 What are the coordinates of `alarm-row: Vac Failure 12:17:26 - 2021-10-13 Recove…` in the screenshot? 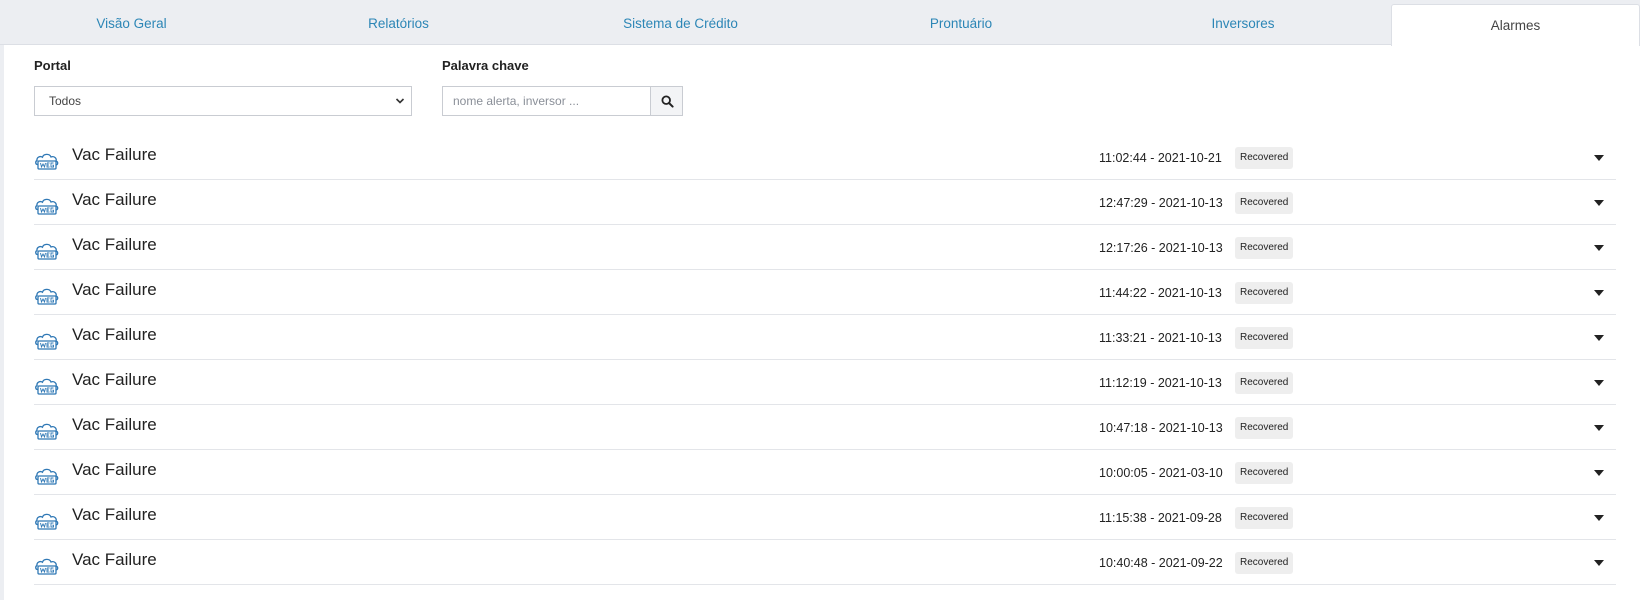 It's located at (825, 247).